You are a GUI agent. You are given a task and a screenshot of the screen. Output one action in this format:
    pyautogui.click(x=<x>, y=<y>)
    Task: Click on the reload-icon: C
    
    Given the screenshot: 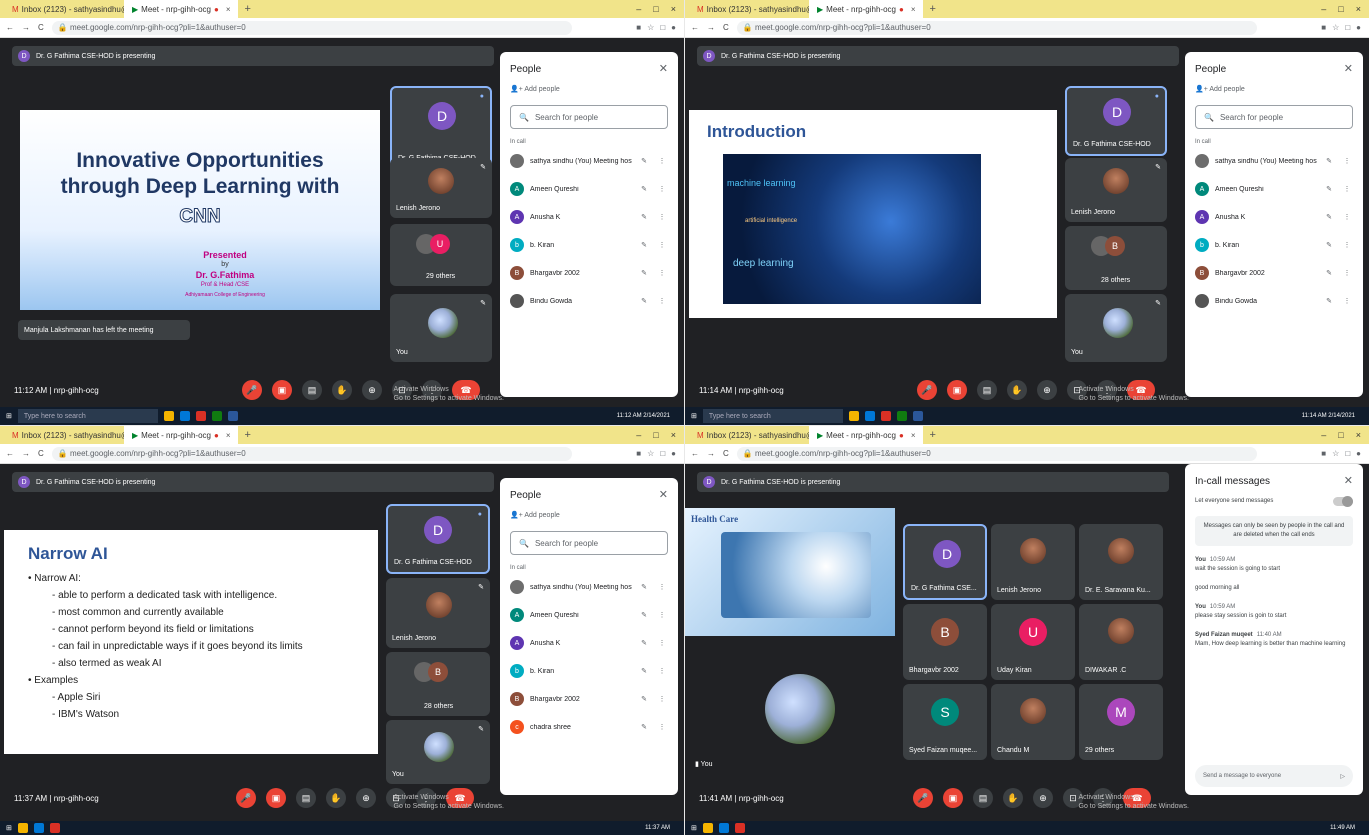 What is the action you would take?
    pyautogui.click(x=726, y=27)
    